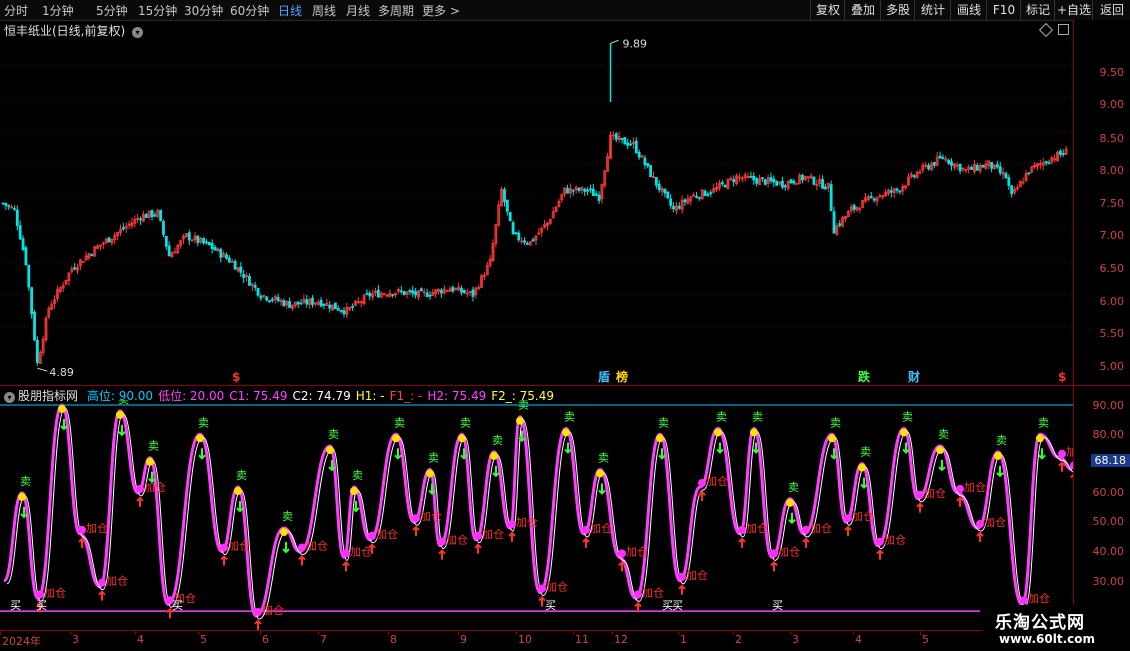  What do you see at coordinates (864, 376) in the screenshot?
I see `event-marker: 跌` at bounding box center [864, 376].